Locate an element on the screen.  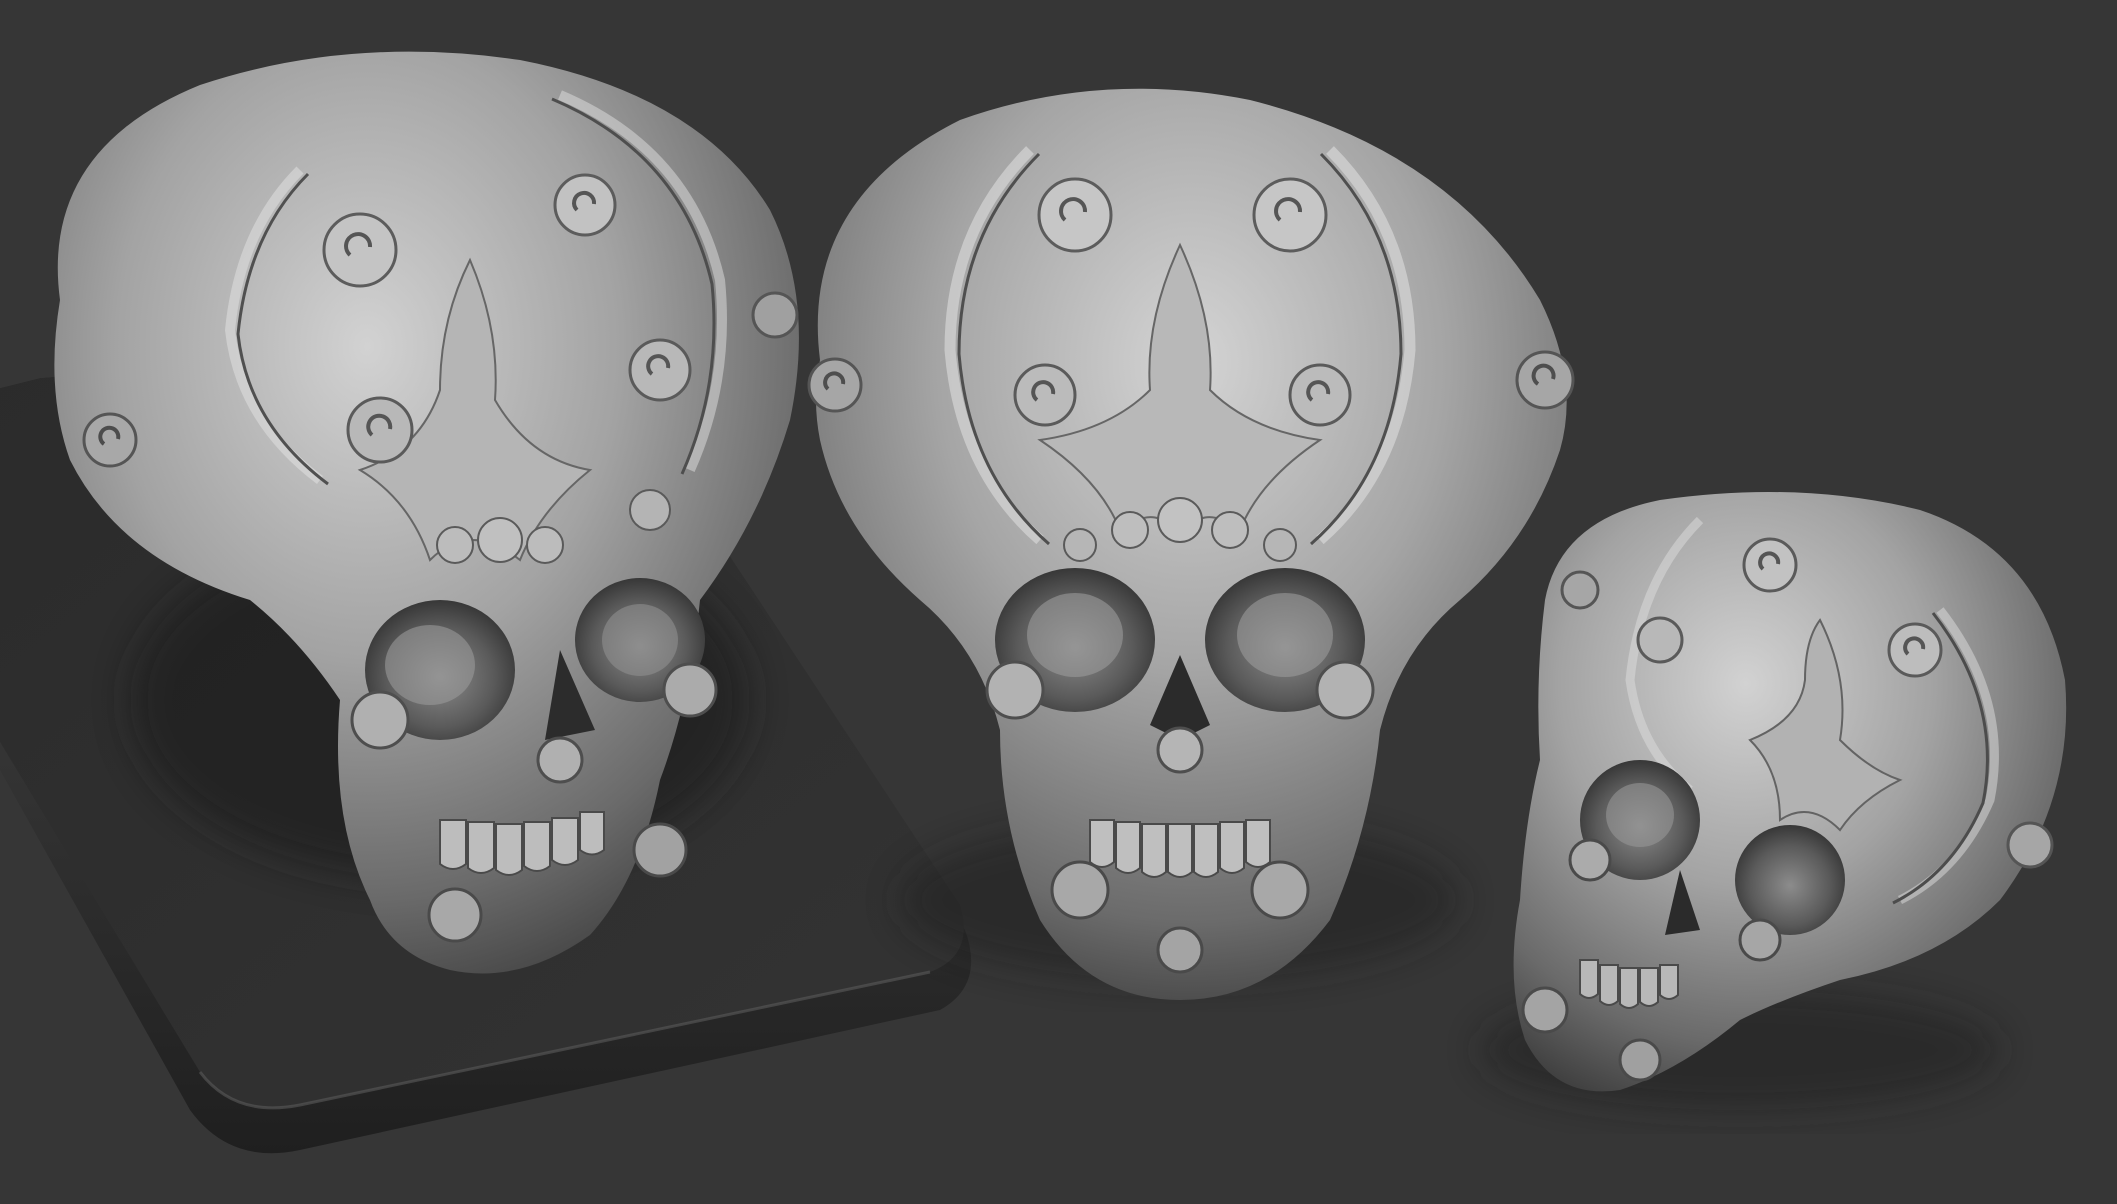
skull-side is located at coordinates (1773, 801).